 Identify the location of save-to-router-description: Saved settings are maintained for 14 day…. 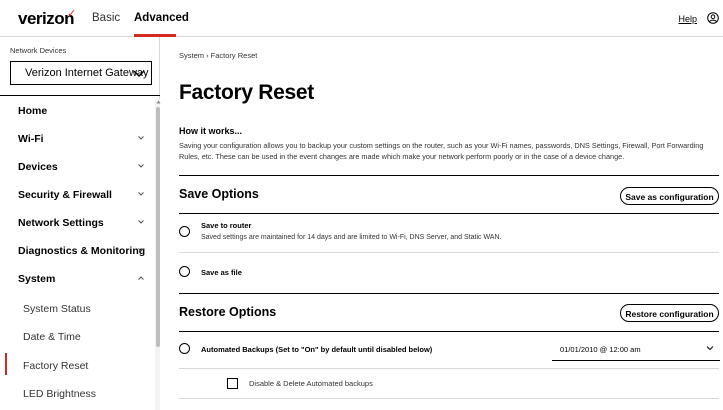
(351, 237).